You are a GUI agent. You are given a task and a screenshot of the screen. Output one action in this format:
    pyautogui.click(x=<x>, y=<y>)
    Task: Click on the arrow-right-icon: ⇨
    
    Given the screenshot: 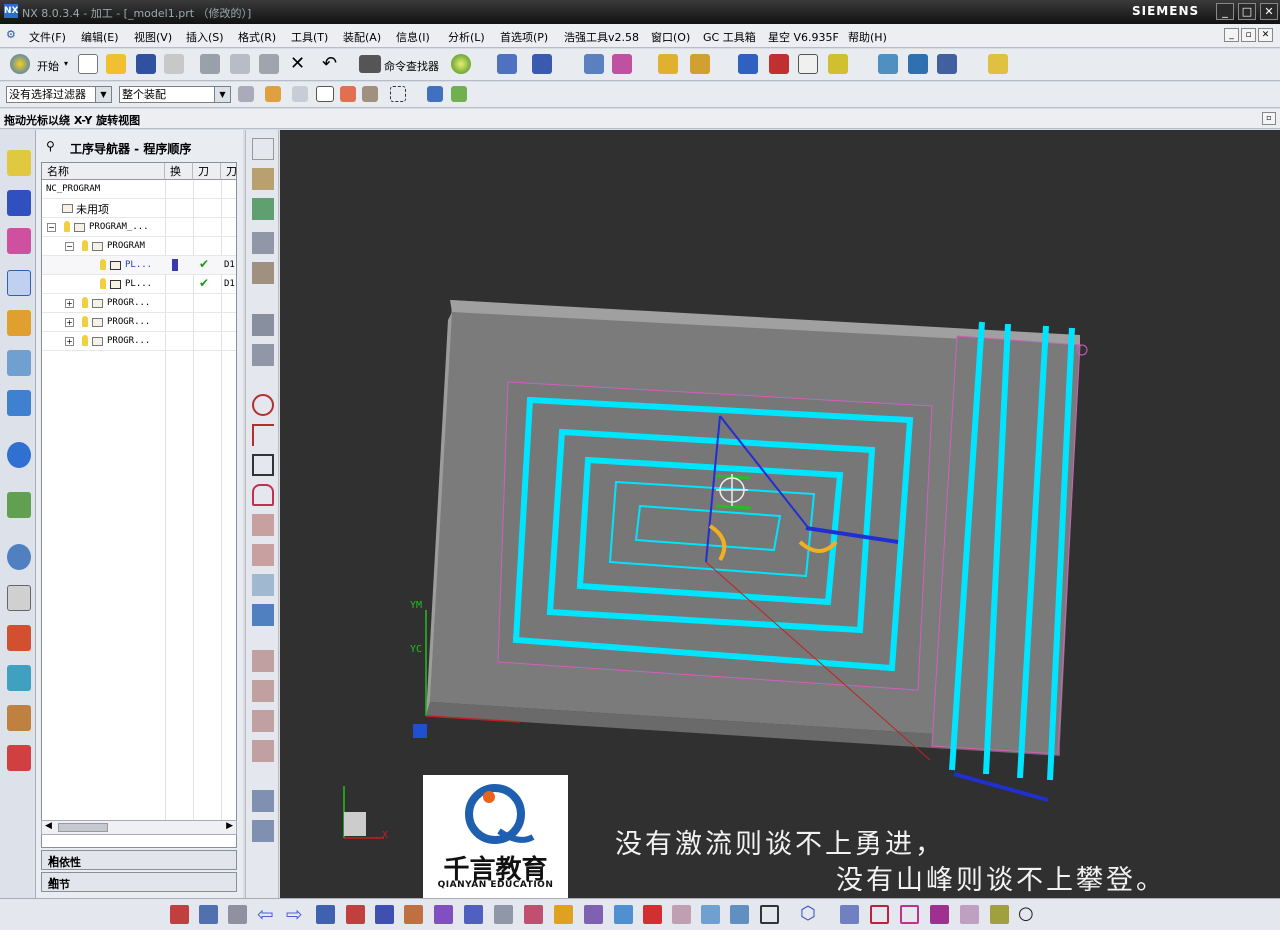 What is the action you would take?
    pyautogui.click(x=294, y=914)
    